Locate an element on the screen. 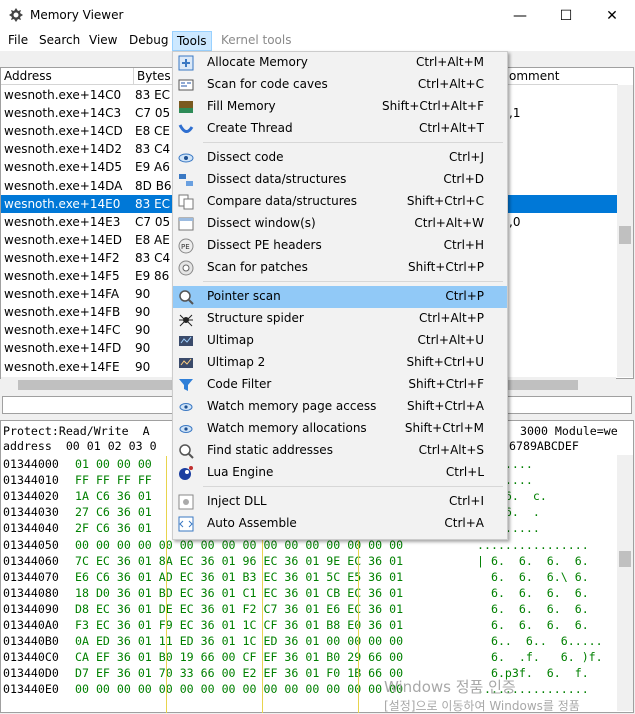 This screenshot has width=635, height=714. tools-menu-item-scan-for-patches: Scan for patches Shift+Ctrl+P is located at coordinates (340, 268).